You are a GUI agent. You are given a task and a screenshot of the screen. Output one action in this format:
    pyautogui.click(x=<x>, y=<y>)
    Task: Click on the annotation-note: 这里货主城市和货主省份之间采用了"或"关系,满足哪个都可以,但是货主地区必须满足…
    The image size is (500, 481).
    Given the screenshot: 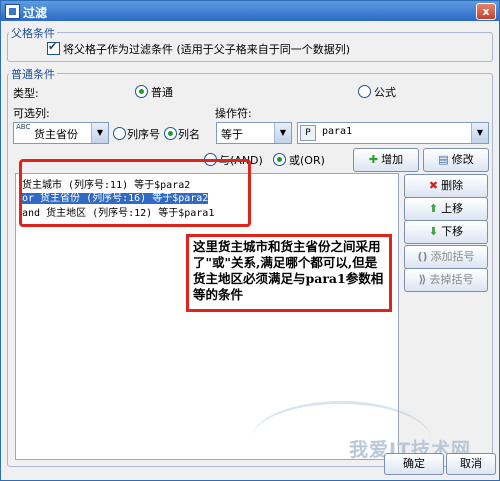 What is the action you would take?
    pyautogui.click(x=289, y=273)
    